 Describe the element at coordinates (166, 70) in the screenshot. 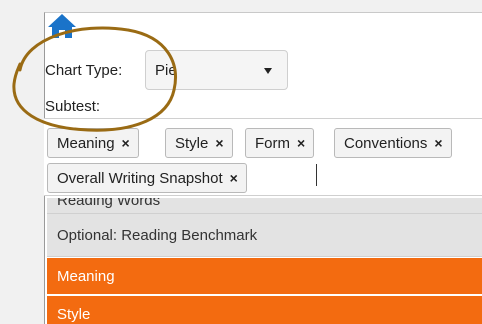

I see `chart-type-value: Pie` at that location.